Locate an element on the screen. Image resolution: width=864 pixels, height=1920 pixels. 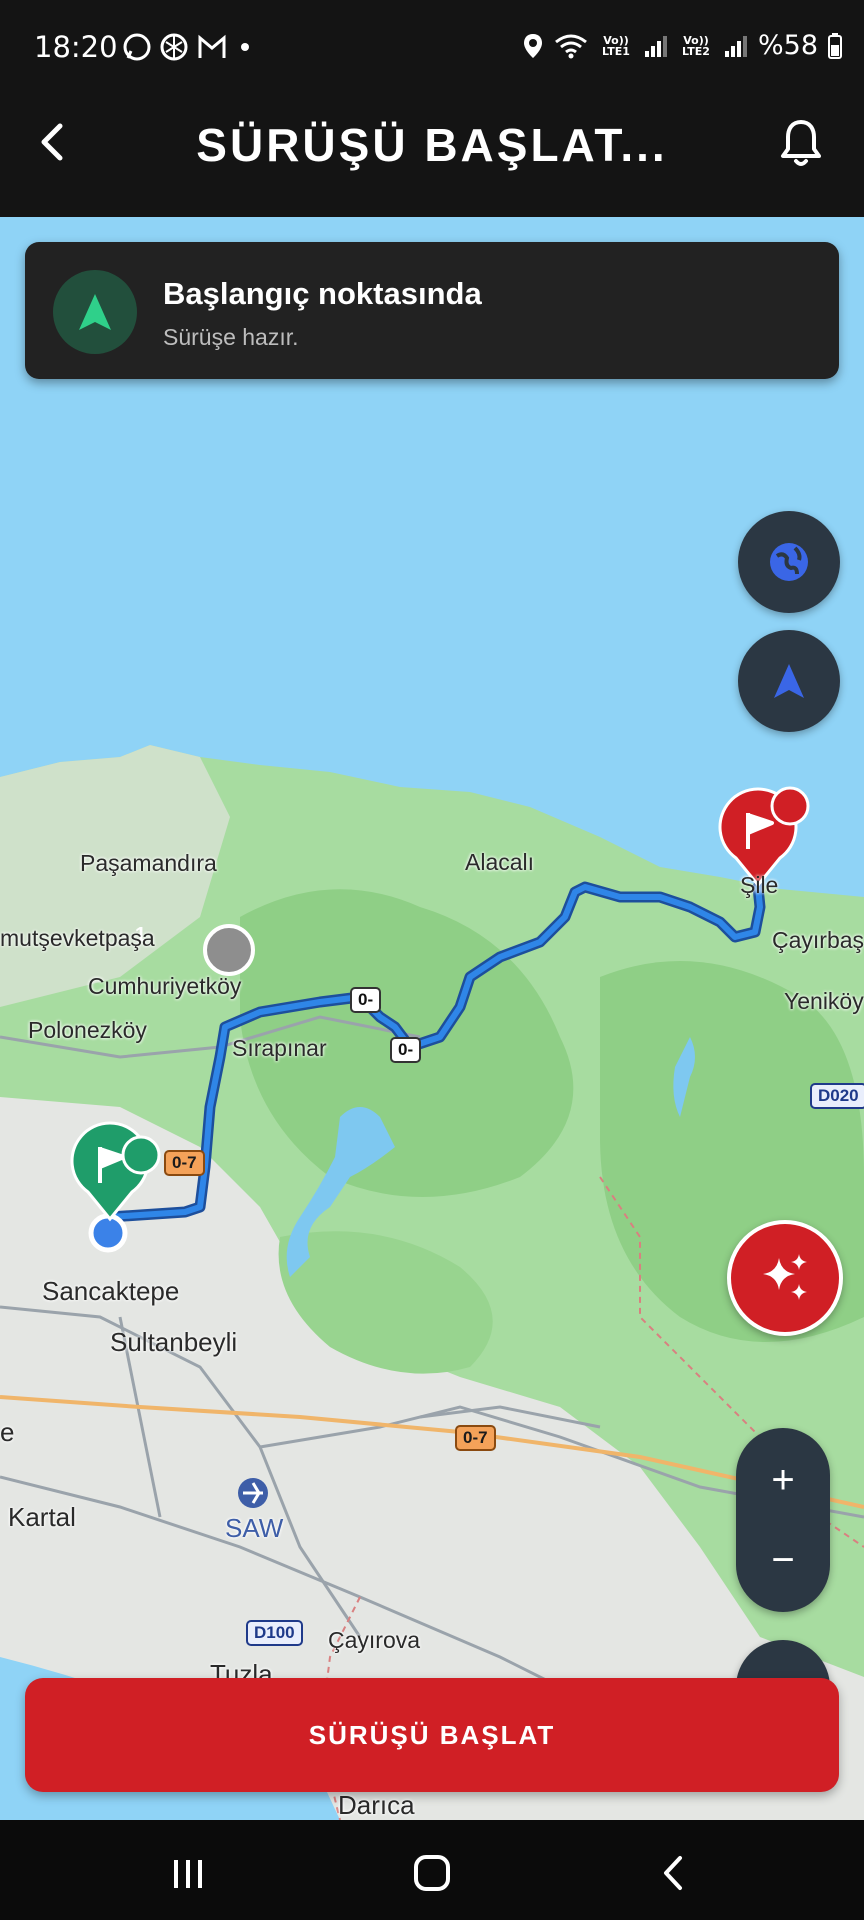
system-back-button is located at coordinates (674, 1873).